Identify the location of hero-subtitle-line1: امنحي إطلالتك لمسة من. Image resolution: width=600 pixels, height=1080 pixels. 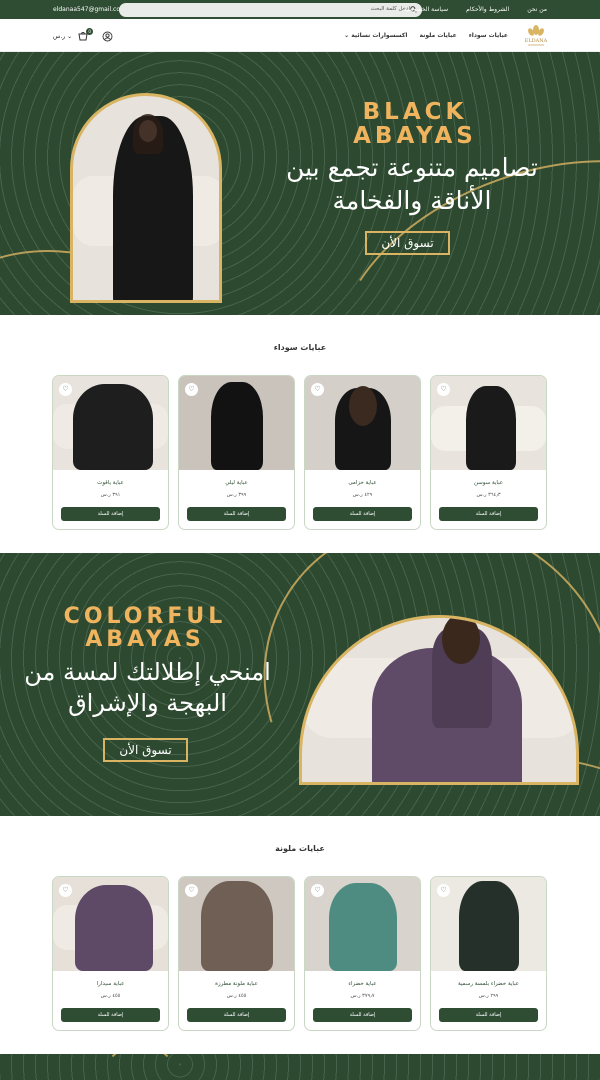
(147, 672).